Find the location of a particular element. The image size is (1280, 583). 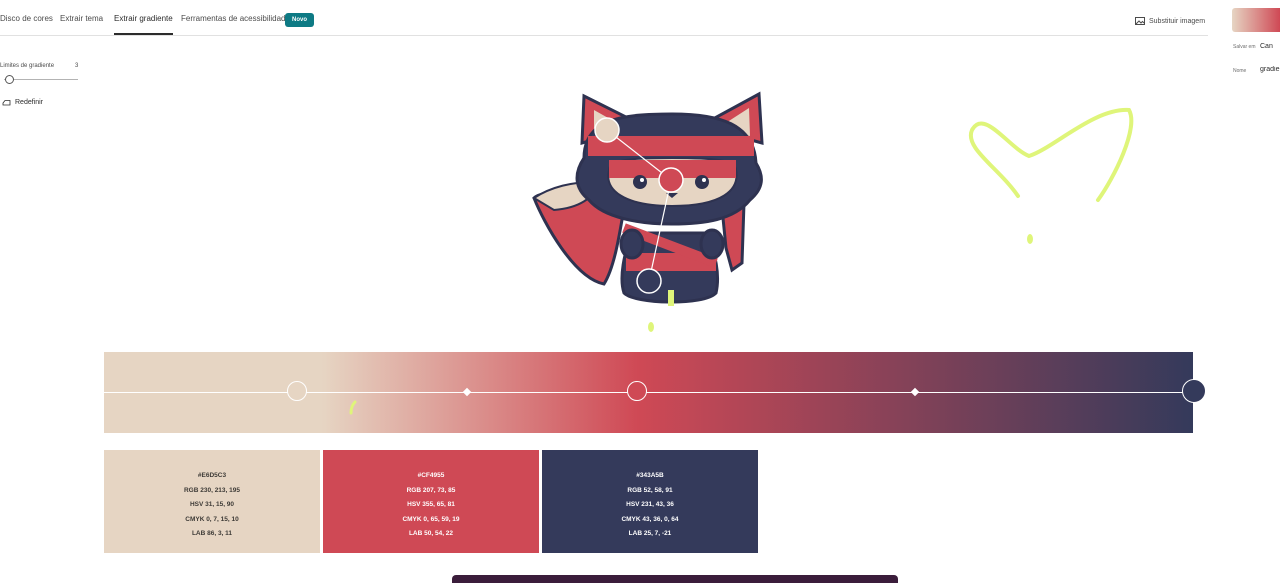

color-hsv: HSV 355, 65, 81 is located at coordinates (431, 504).